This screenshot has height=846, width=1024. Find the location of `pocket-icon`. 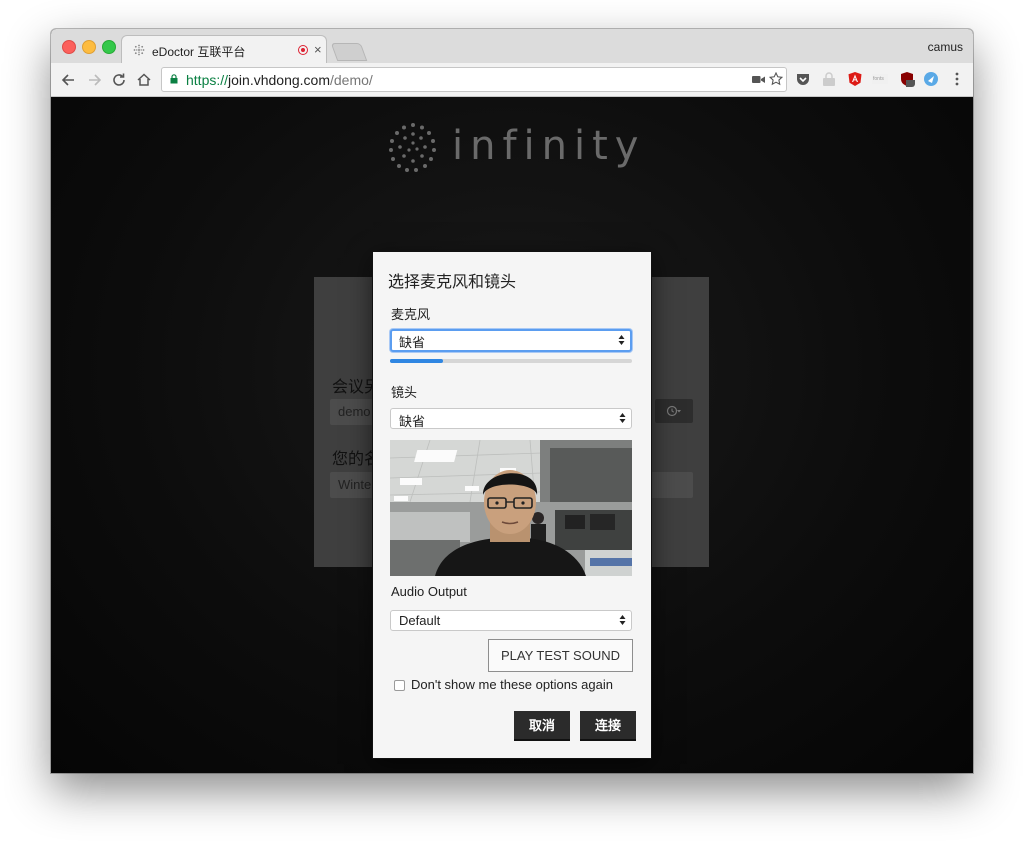

pocket-icon is located at coordinates (803, 79).